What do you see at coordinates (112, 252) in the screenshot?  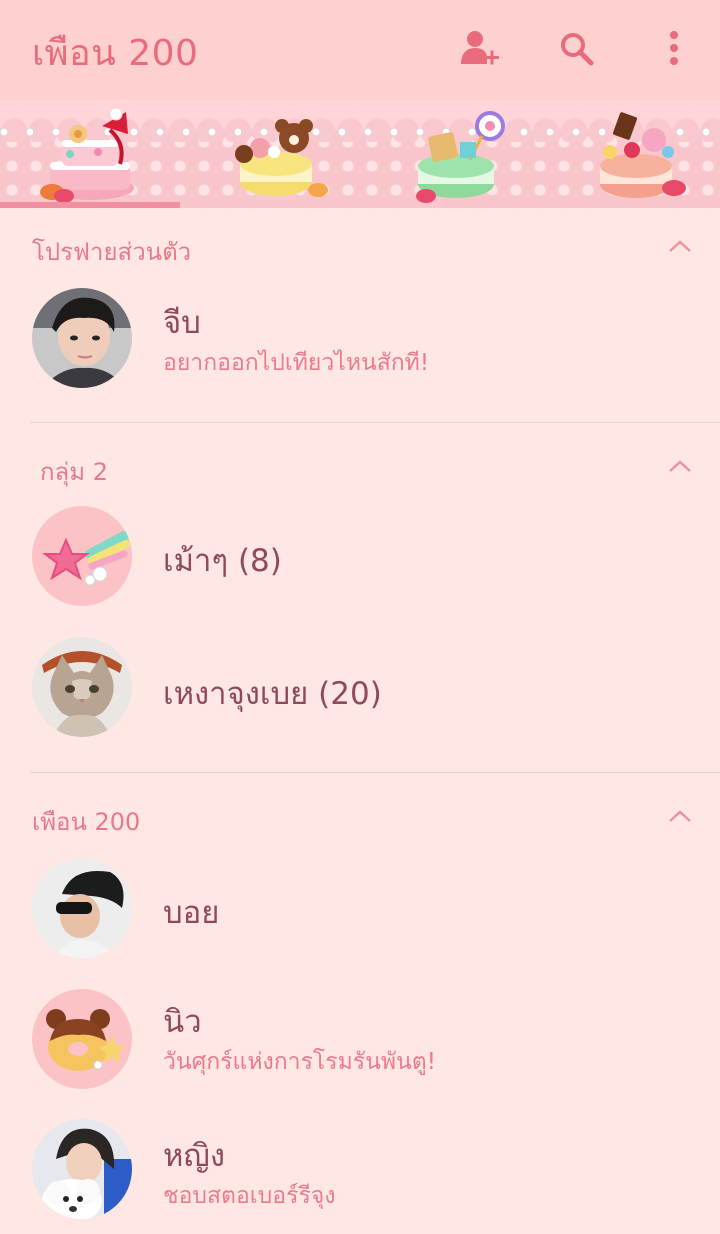 I see `section-label: โปรฟายส่วนตัว` at bounding box center [112, 252].